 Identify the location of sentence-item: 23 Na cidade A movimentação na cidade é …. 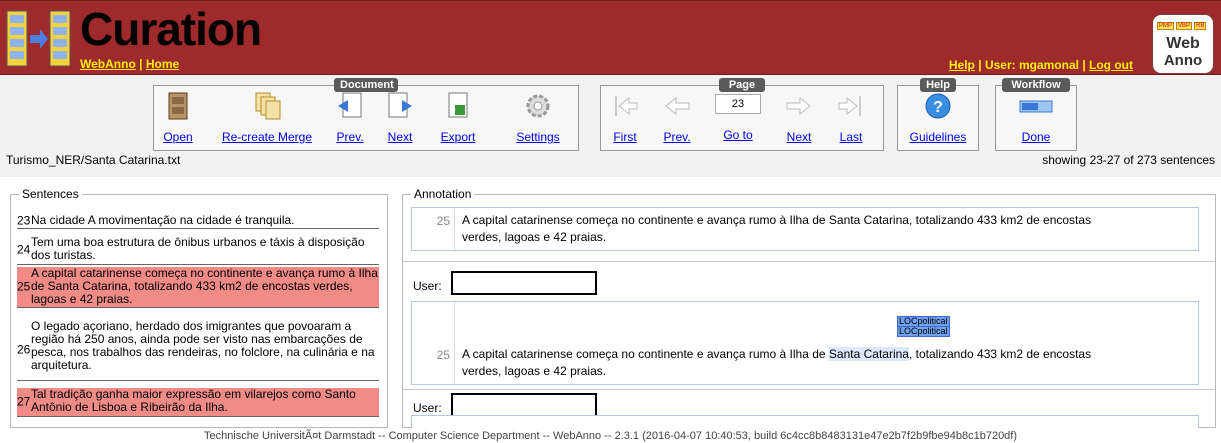
(198, 221).